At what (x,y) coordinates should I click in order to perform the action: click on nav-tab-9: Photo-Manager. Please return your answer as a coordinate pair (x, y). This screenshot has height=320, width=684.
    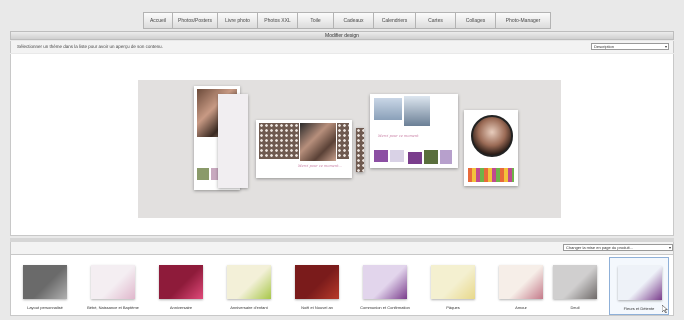
    Looking at the image, I should click on (523, 20).